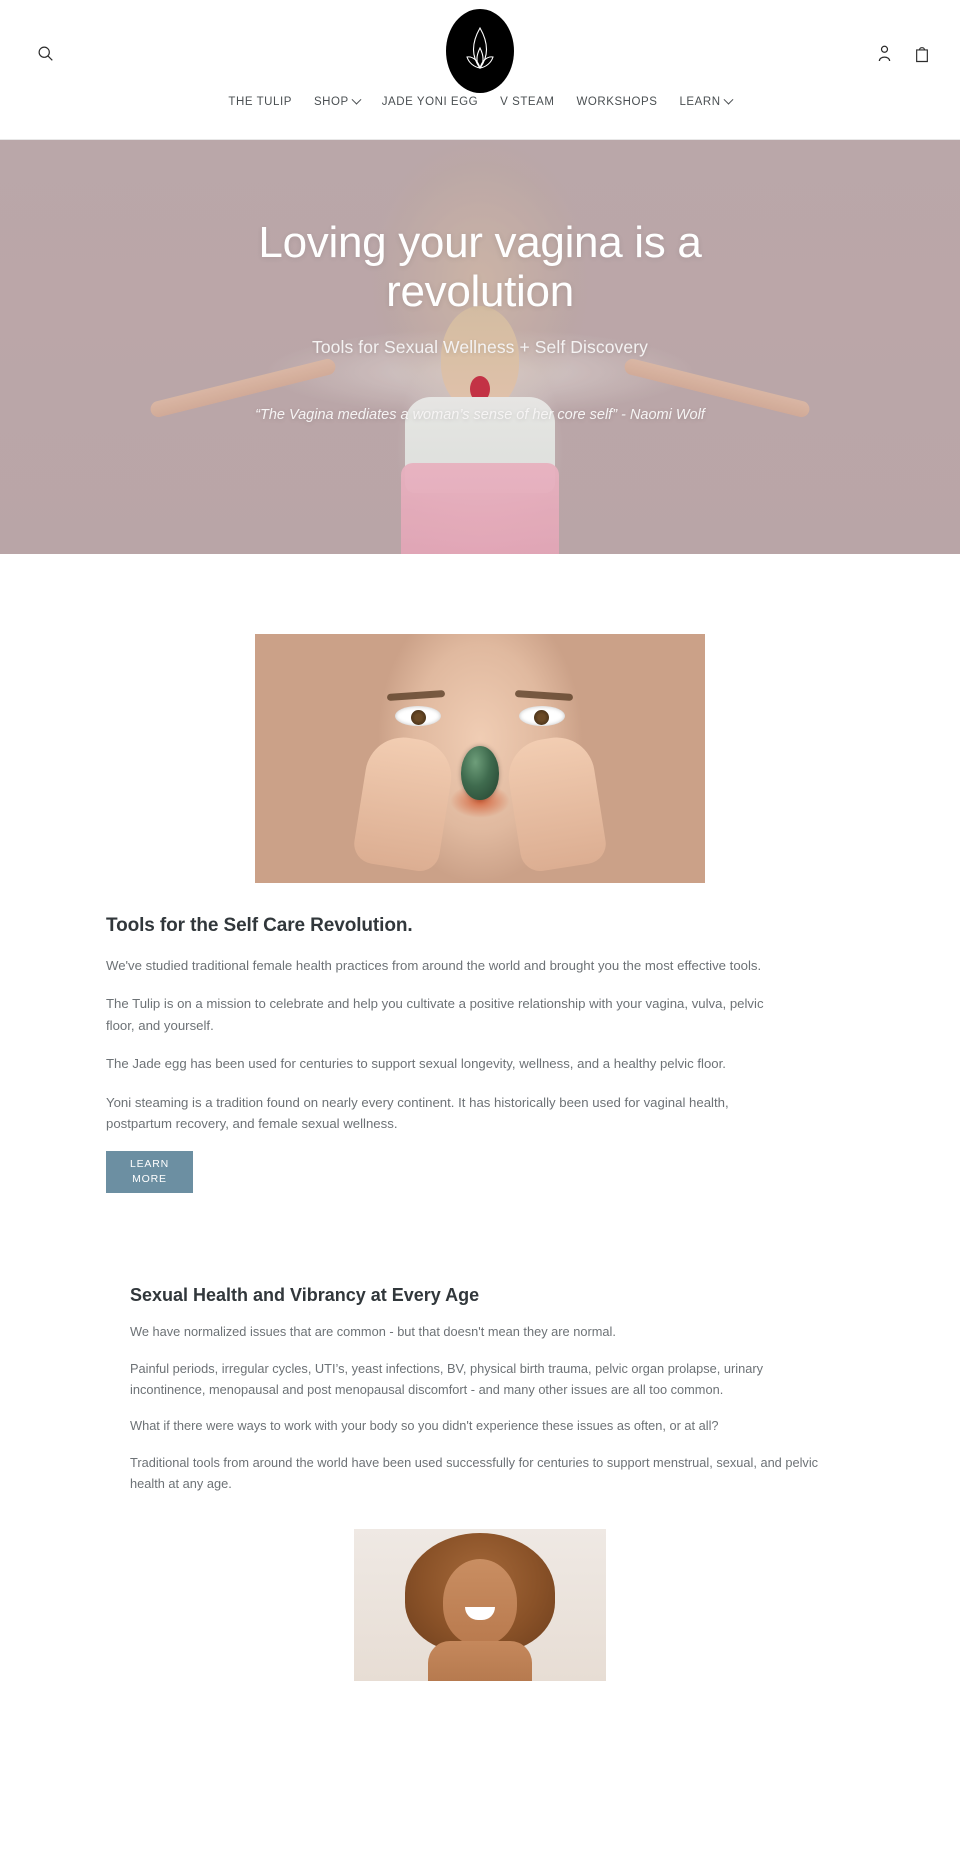 This screenshot has height=1875, width=960. I want to click on nav-label: WORKSHOPS, so click(617, 102).